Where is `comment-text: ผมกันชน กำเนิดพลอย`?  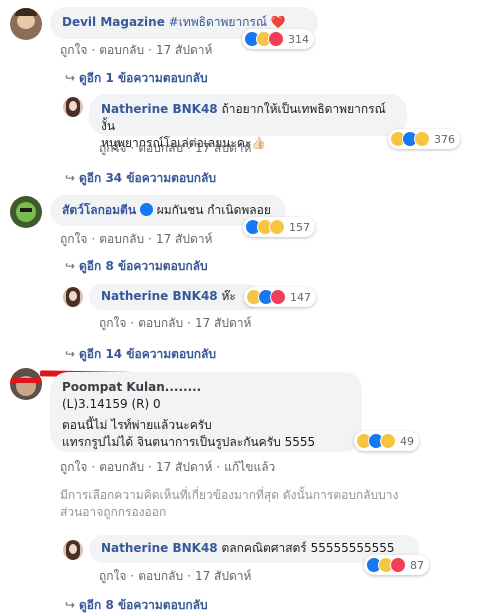
comment-text: ผมกันชน กำเนิดพลอย is located at coordinates (213, 210).